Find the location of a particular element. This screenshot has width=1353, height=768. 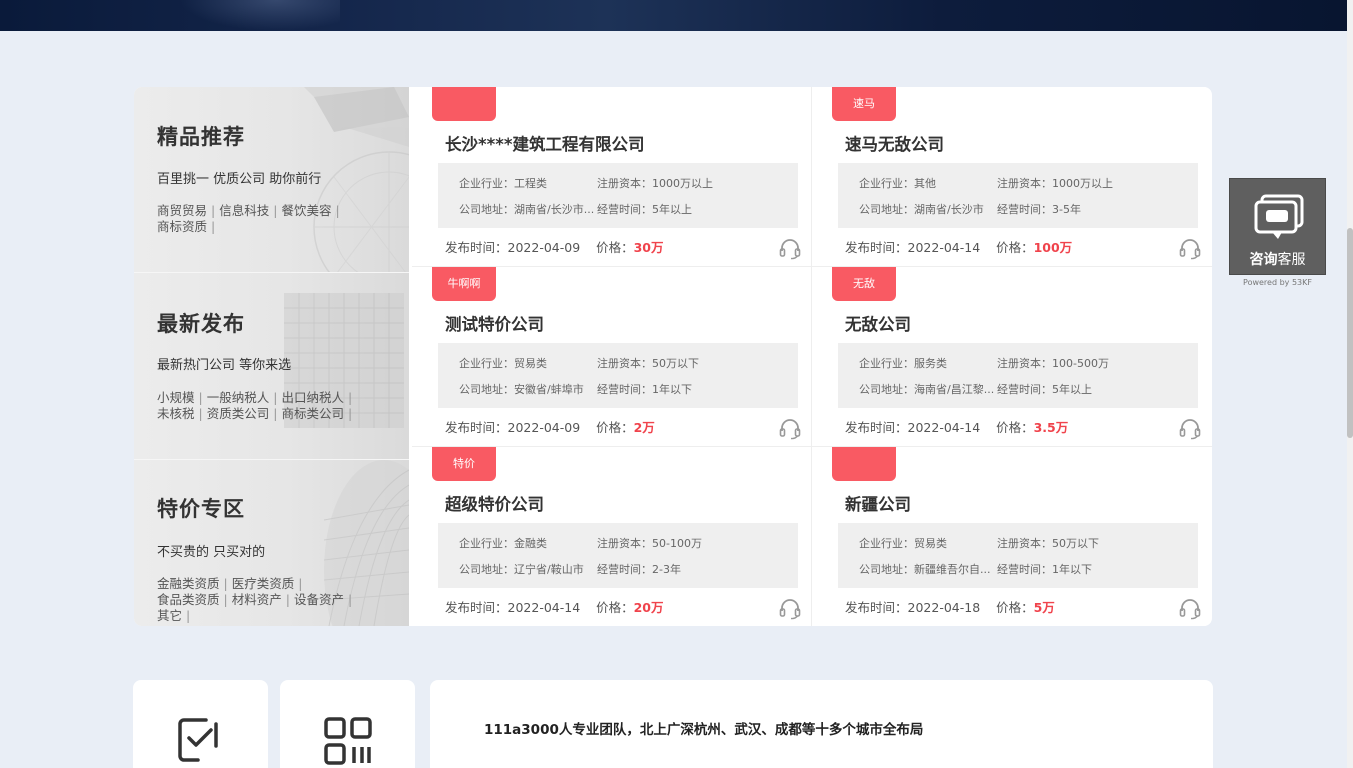

tag-link: 信息科技 is located at coordinates (244, 210).